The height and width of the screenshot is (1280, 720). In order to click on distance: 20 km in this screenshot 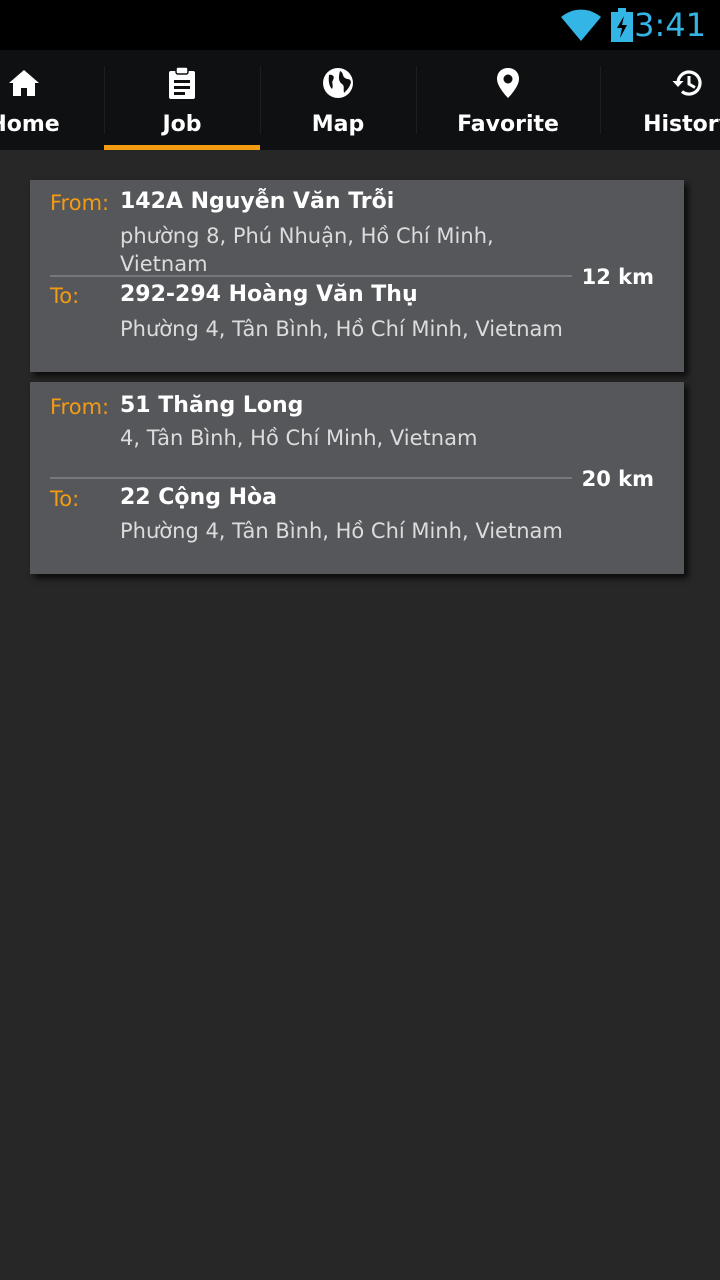, I will do `click(617, 479)`.